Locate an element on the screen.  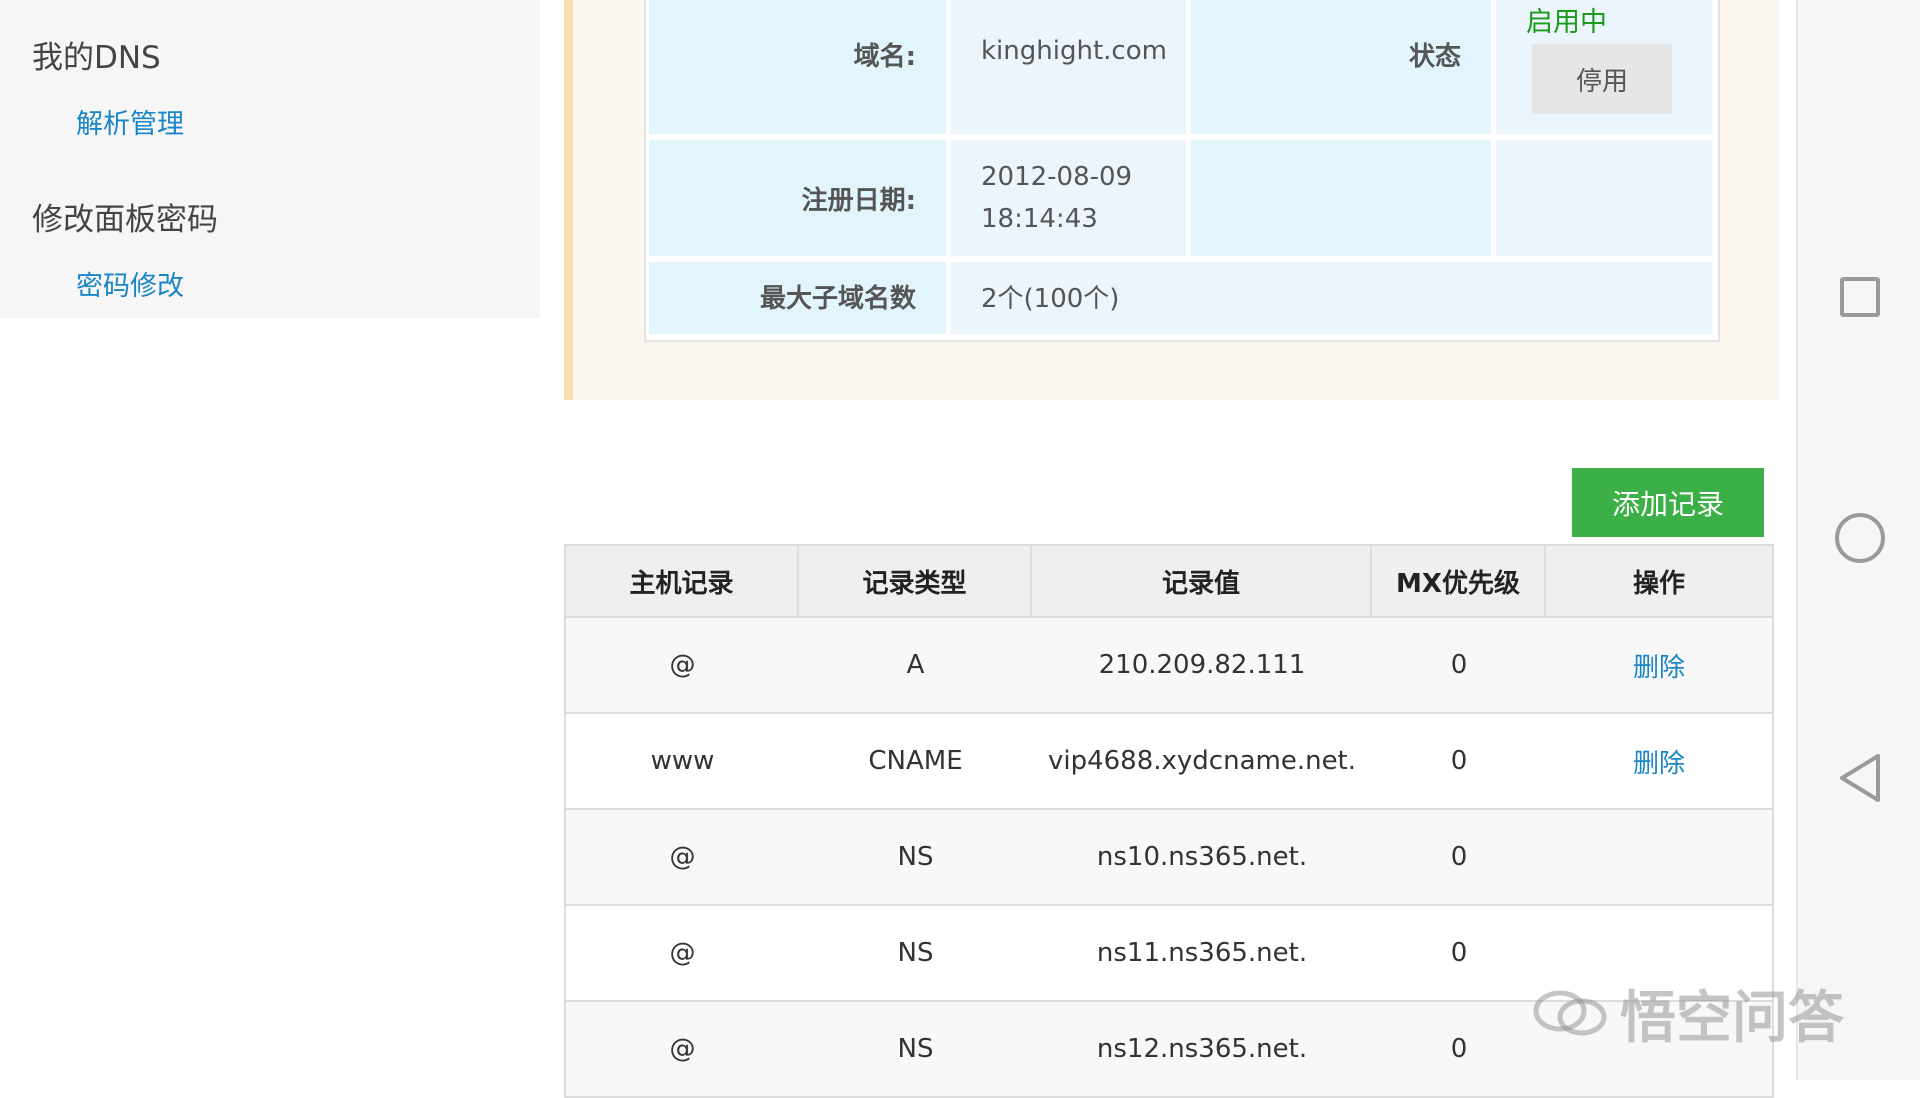
table-row: @ A 210.209.82.111 0 删除 is located at coordinates (1169, 666).